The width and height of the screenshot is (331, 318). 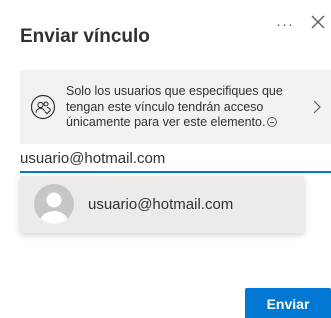 I want to click on more-options-button: ···, so click(x=285, y=24).